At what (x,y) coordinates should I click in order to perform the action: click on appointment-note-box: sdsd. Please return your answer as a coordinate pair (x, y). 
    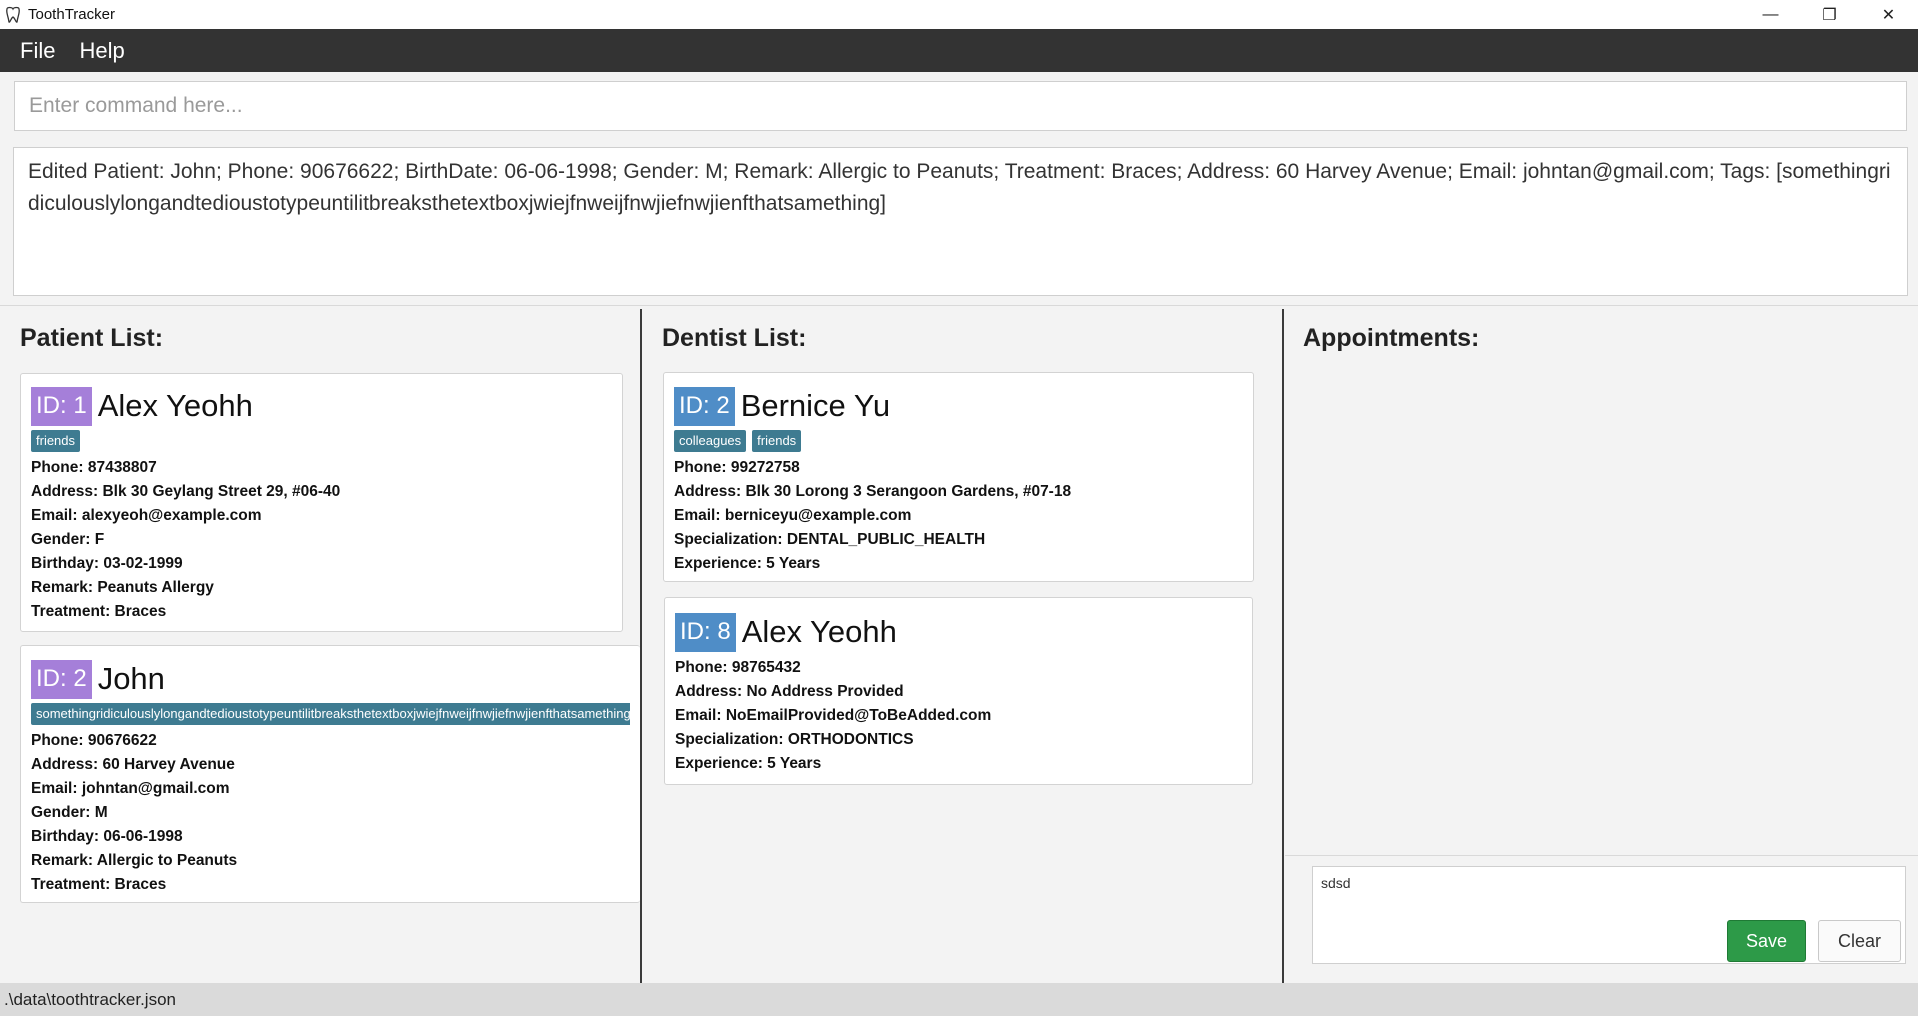
    Looking at the image, I should click on (1609, 915).